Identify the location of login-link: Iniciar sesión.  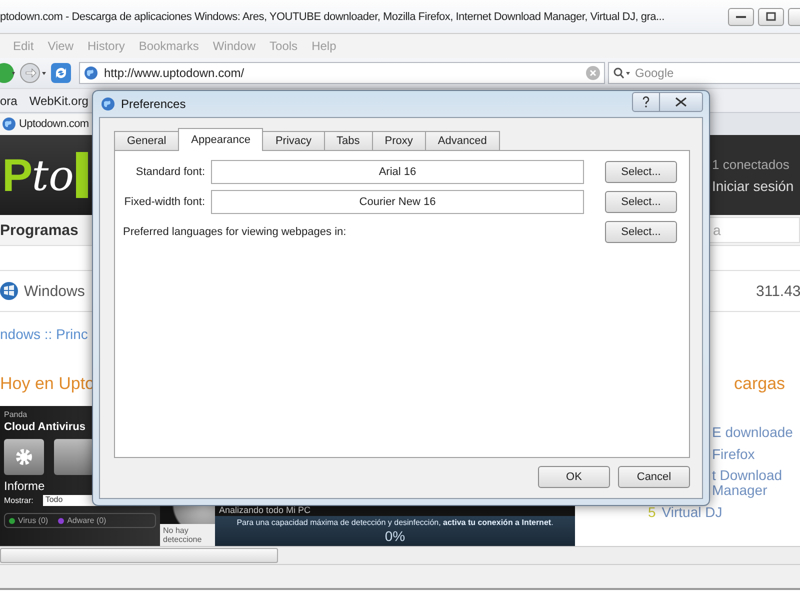
(756, 186).